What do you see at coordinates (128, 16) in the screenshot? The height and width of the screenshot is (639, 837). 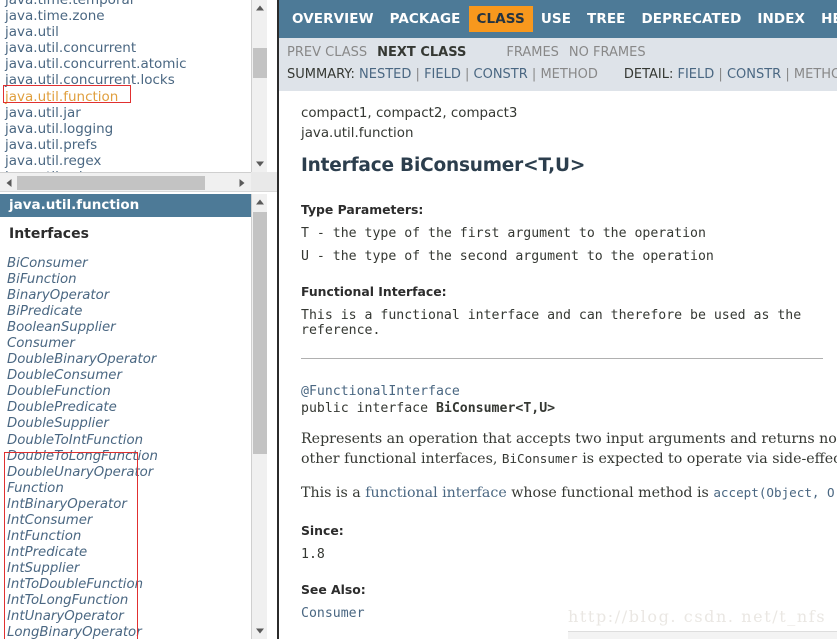 I see `package-list-item: java.time.zone` at bounding box center [128, 16].